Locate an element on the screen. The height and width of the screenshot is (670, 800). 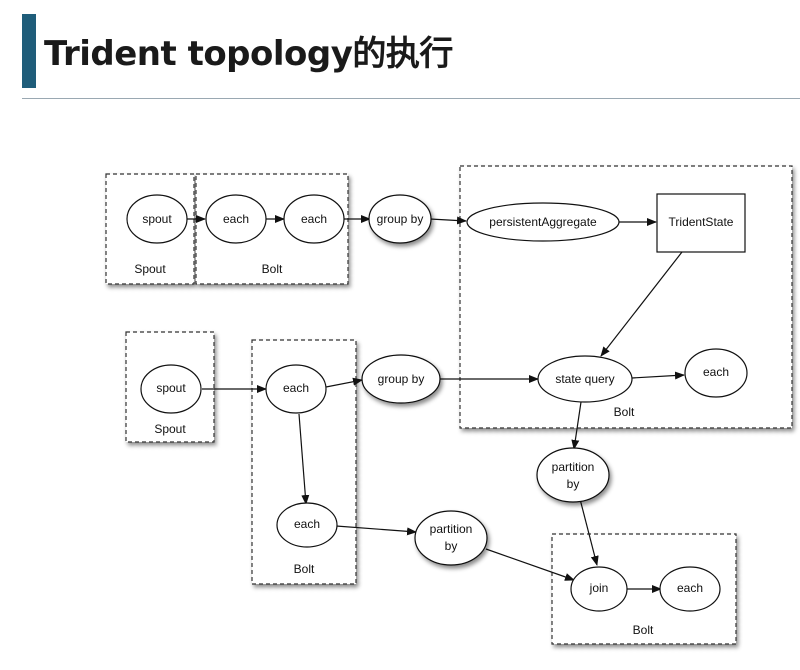
label-each-b: each is located at coordinates (307, 524).